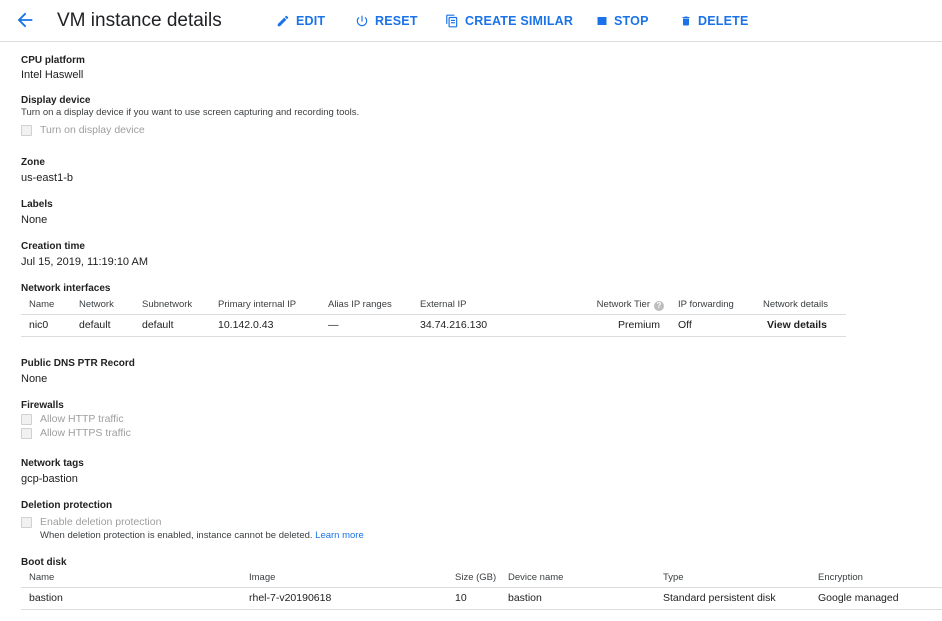 Image resolution: width=942 pixels, height=621 pixels. Describe the element at coordinates (257, 305) in the screenshot. I see `column-header: Primary internal IP` at that location.